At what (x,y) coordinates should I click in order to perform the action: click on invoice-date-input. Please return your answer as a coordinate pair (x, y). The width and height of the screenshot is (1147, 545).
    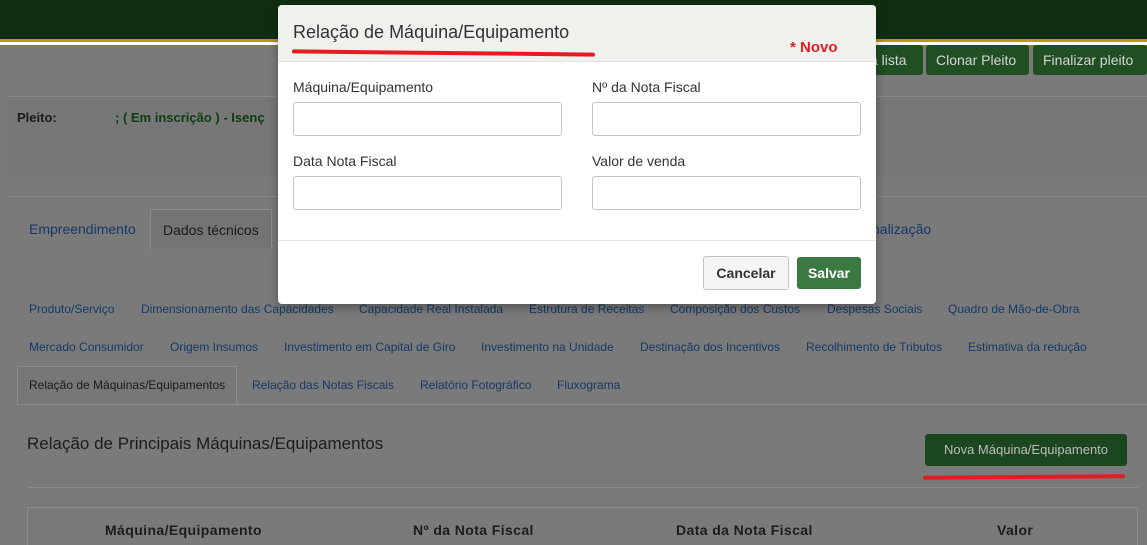
    Looking at the image, I should click on (427, 193).